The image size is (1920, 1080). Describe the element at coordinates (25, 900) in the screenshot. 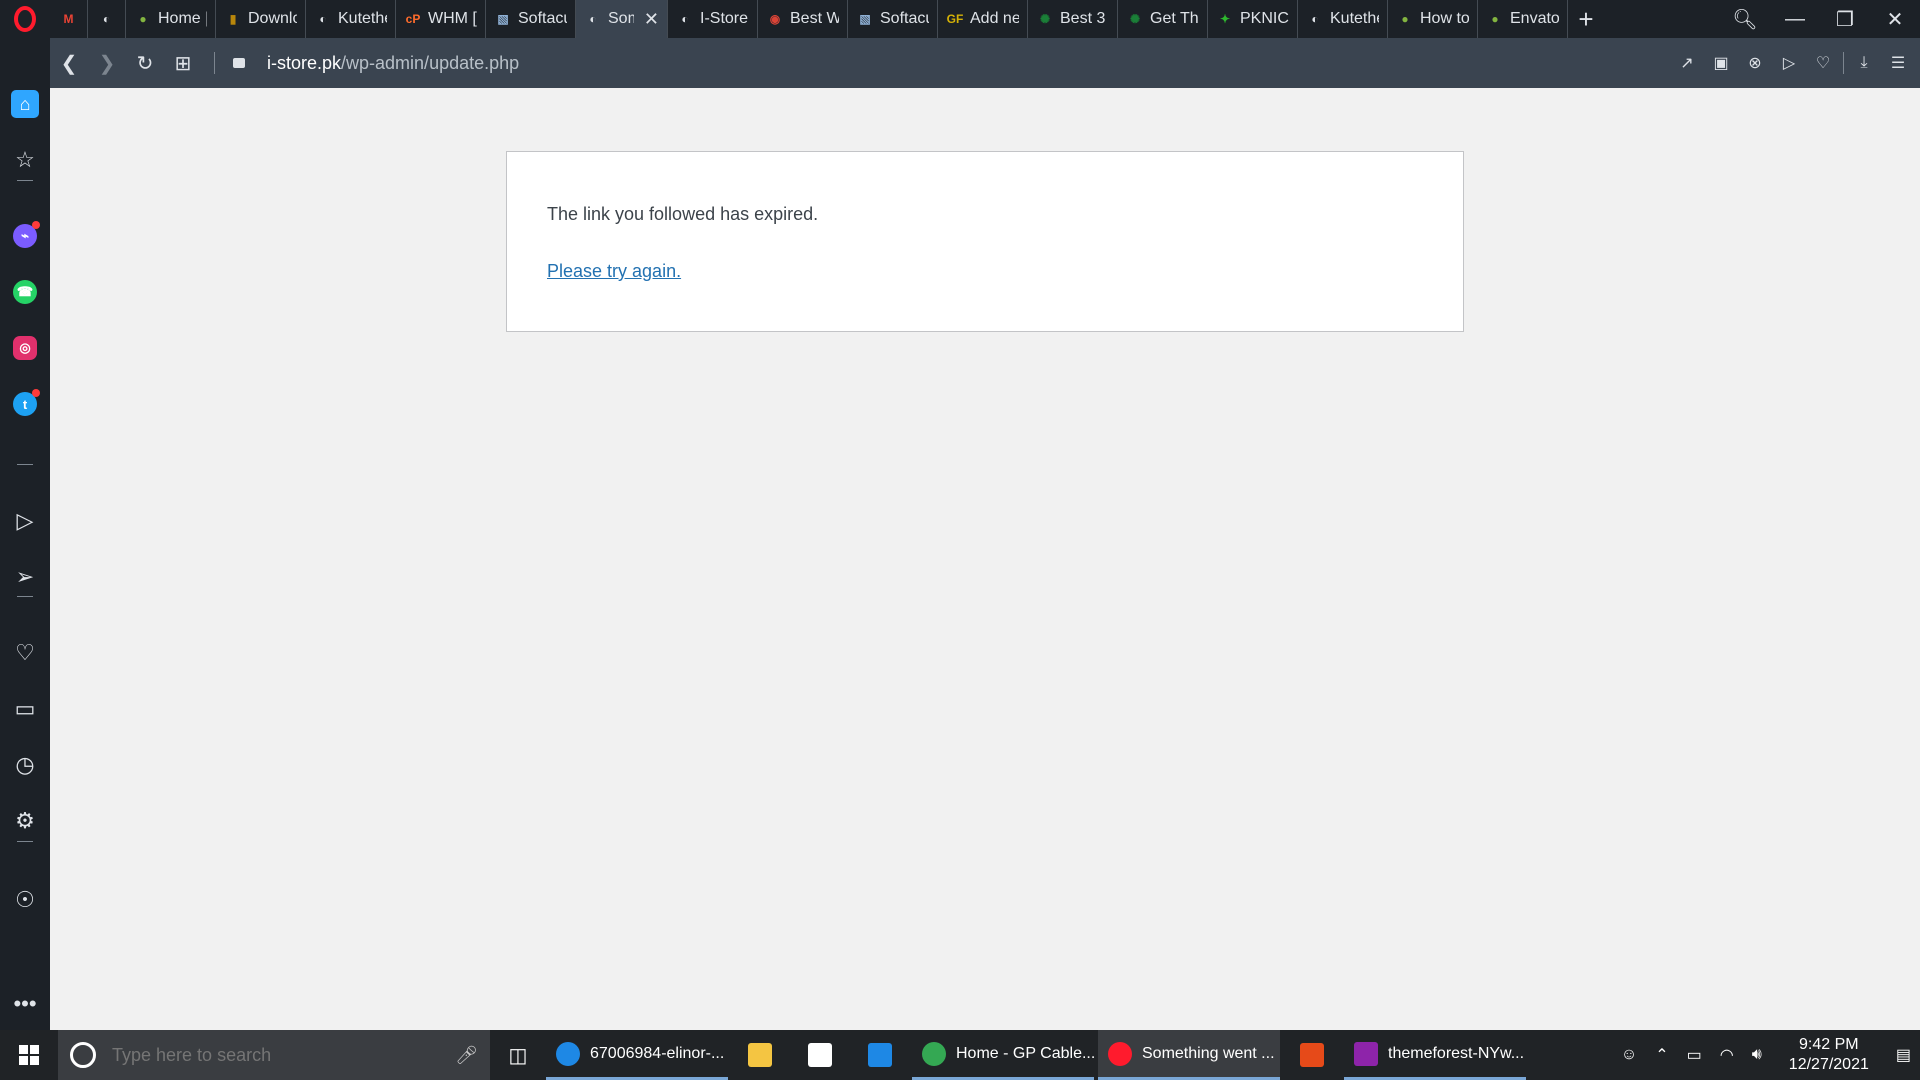

I see `tips-lightbulb-icon: ☉` at that location.